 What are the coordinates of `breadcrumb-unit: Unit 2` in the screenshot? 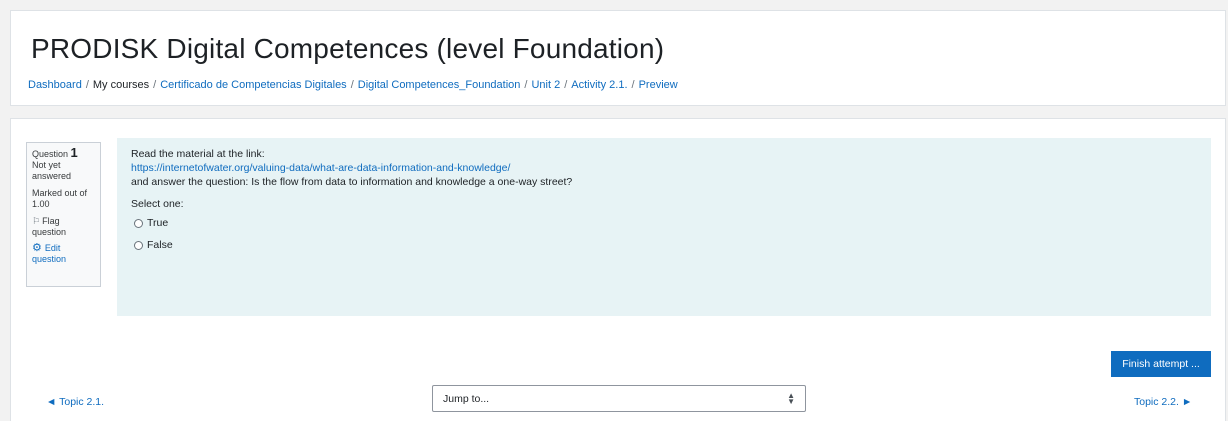 It's located at (545, 85).